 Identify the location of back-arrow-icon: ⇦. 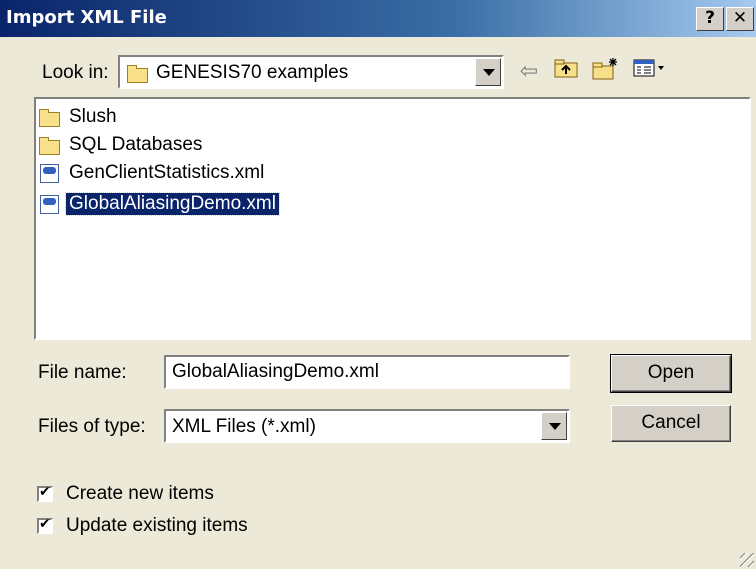
(529, 72).